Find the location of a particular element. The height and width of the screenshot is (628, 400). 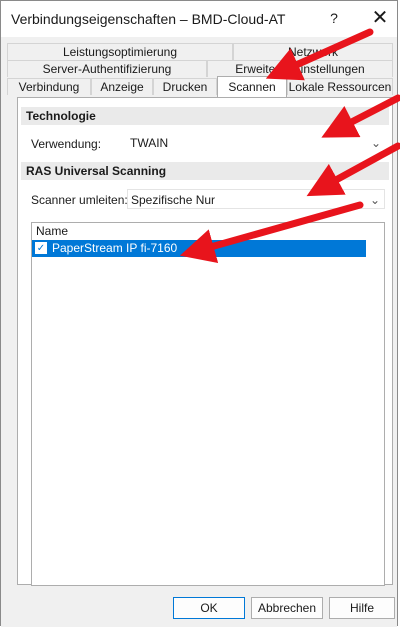

button-bar: OK Abbrechen Hilfe is located at coordinates (199, 607).